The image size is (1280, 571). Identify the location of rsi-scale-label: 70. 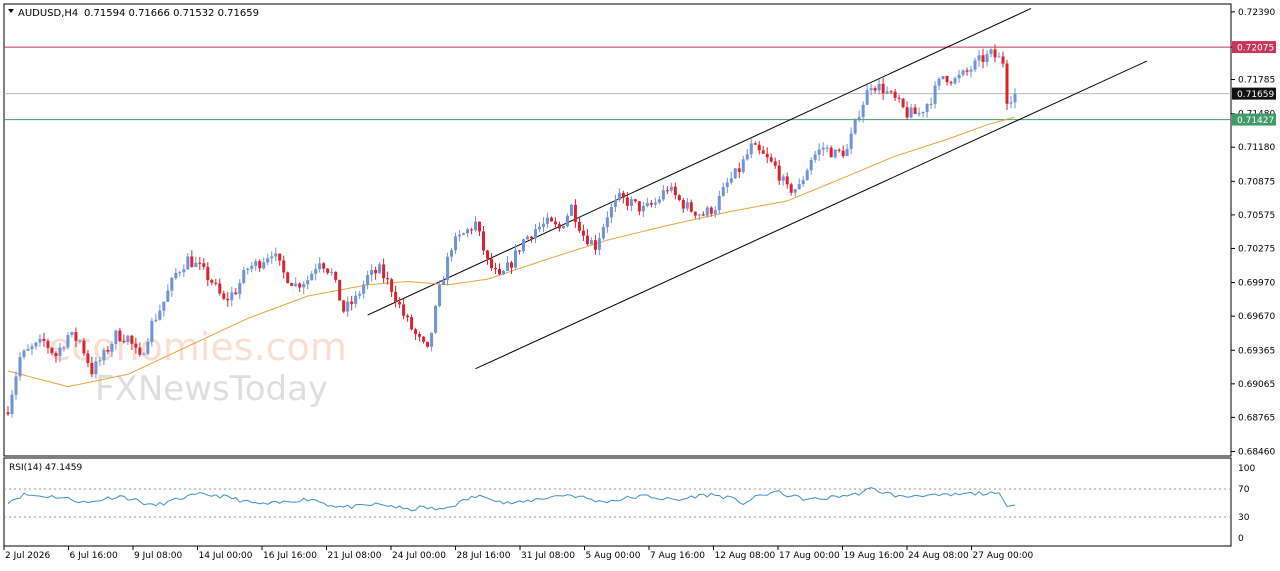
(1244, 490).